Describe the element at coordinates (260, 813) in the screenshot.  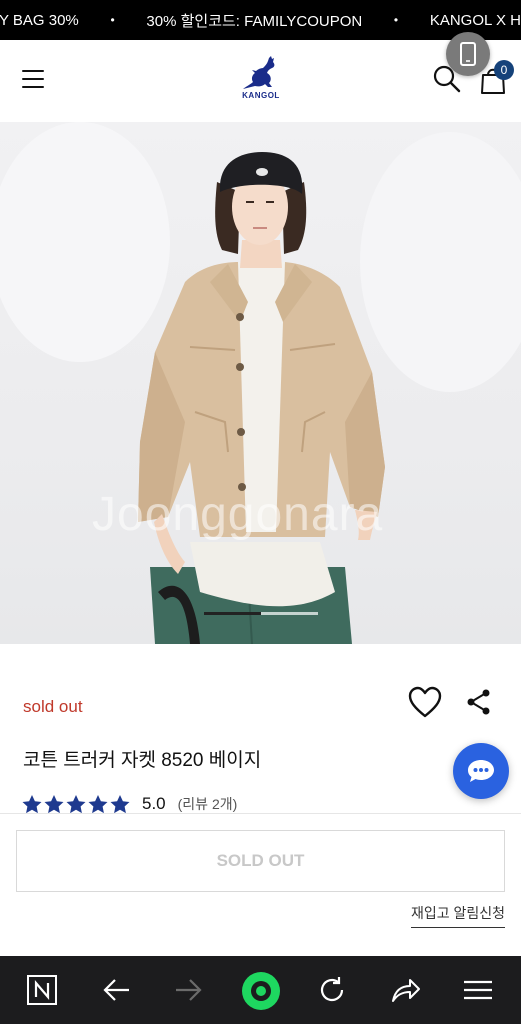
I see `section-divider` at that location.